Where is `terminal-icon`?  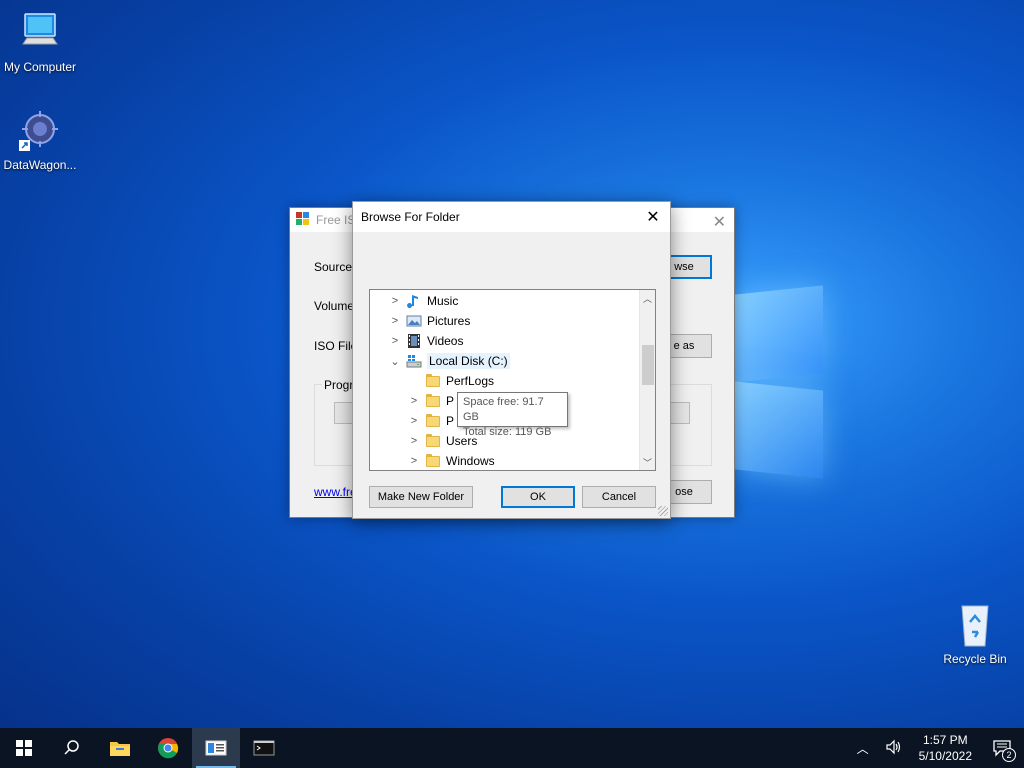
terminal-icon is located at coordinates (264, 748).